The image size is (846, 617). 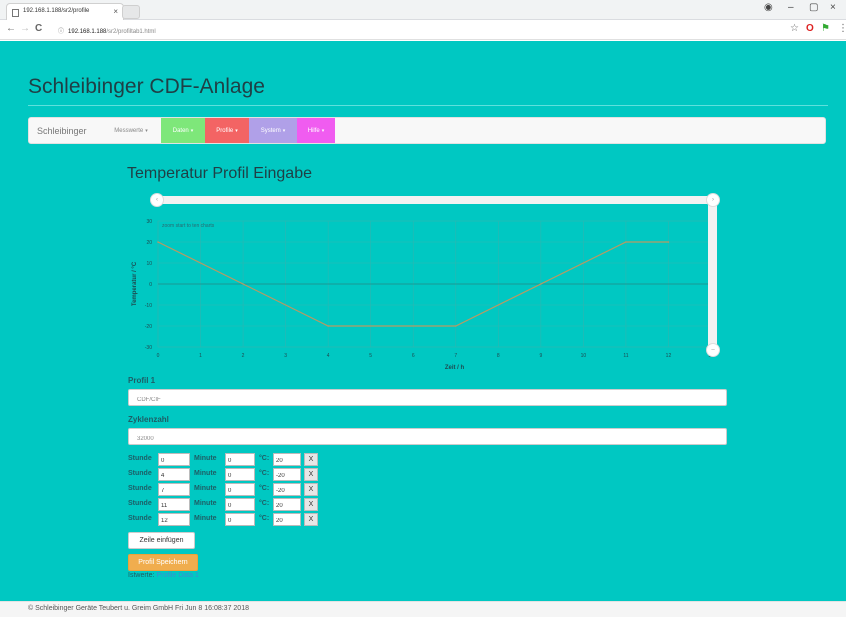 I want to click on profil-name-input, so click(x=427, y=397).